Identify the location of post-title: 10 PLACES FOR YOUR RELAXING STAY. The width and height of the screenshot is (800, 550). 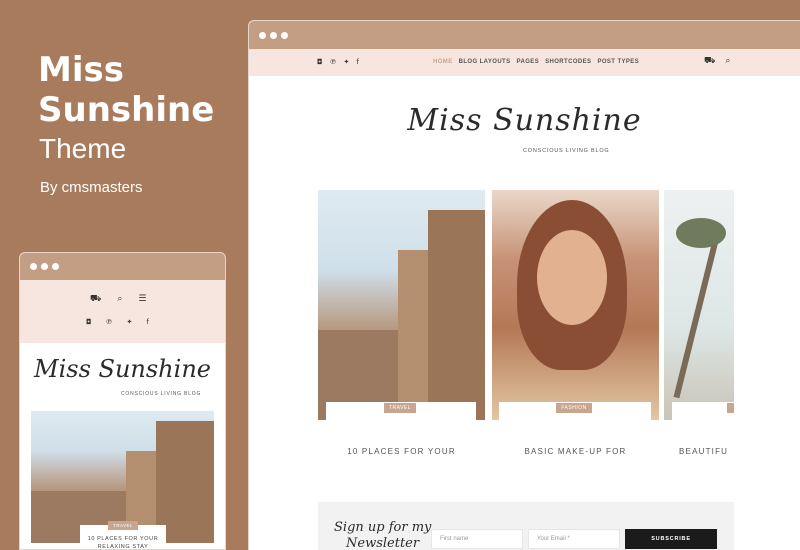
(123, 542).